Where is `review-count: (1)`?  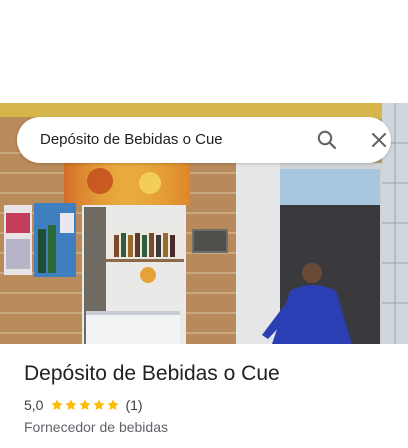
review-count: (1) is located at coordinates (133, 405).